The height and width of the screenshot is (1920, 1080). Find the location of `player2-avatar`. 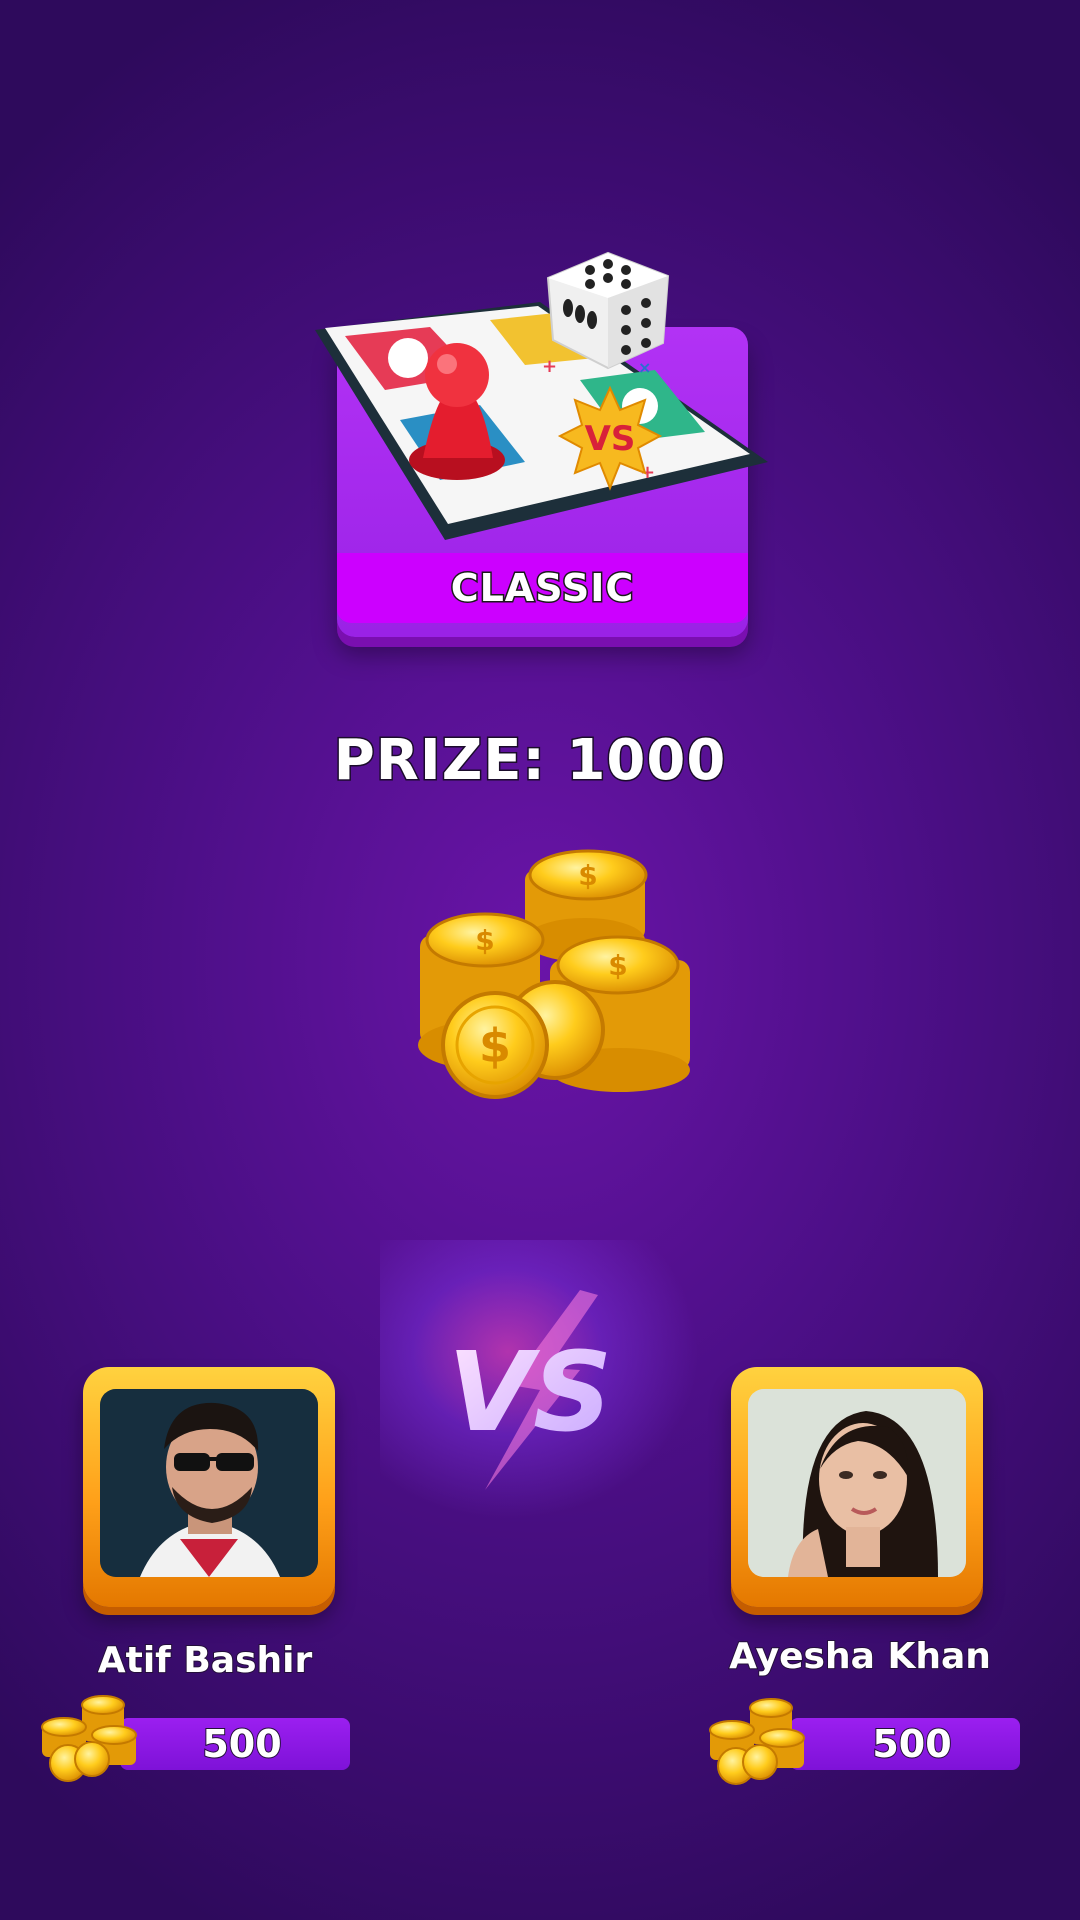

player2-avatar is located at coordinates (857, 1483).